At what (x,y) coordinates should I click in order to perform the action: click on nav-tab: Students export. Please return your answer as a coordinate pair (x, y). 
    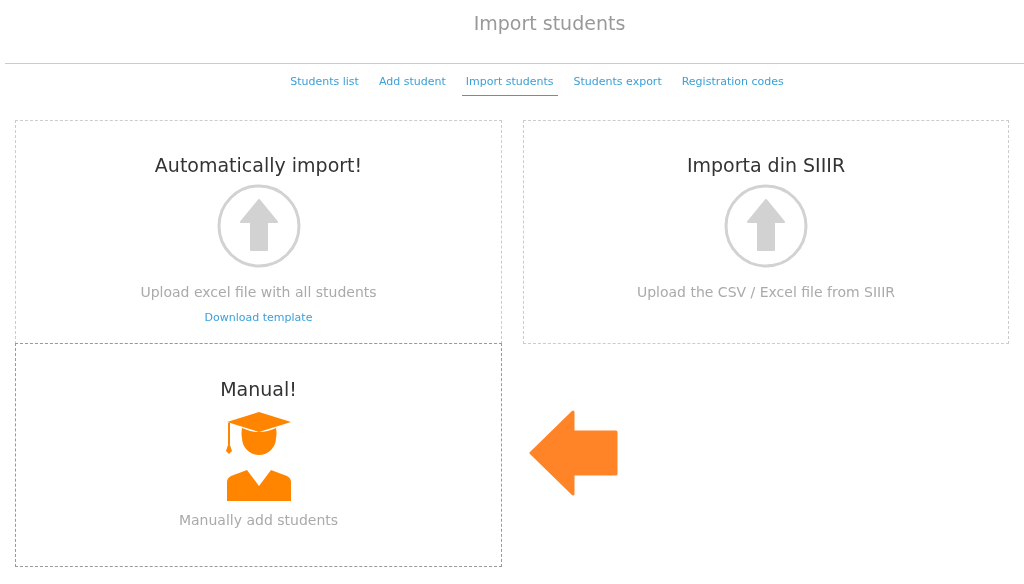
    Looking at the image, I should click on (617, 84).